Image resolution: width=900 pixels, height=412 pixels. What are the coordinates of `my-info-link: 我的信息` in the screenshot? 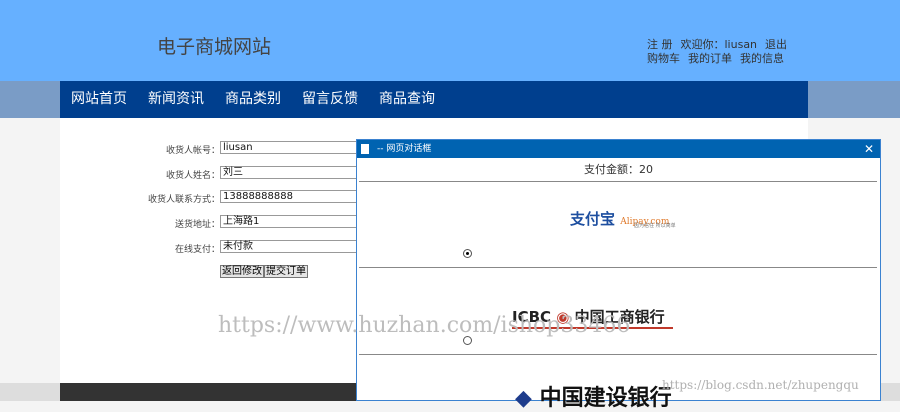 It's located at (762, 58).